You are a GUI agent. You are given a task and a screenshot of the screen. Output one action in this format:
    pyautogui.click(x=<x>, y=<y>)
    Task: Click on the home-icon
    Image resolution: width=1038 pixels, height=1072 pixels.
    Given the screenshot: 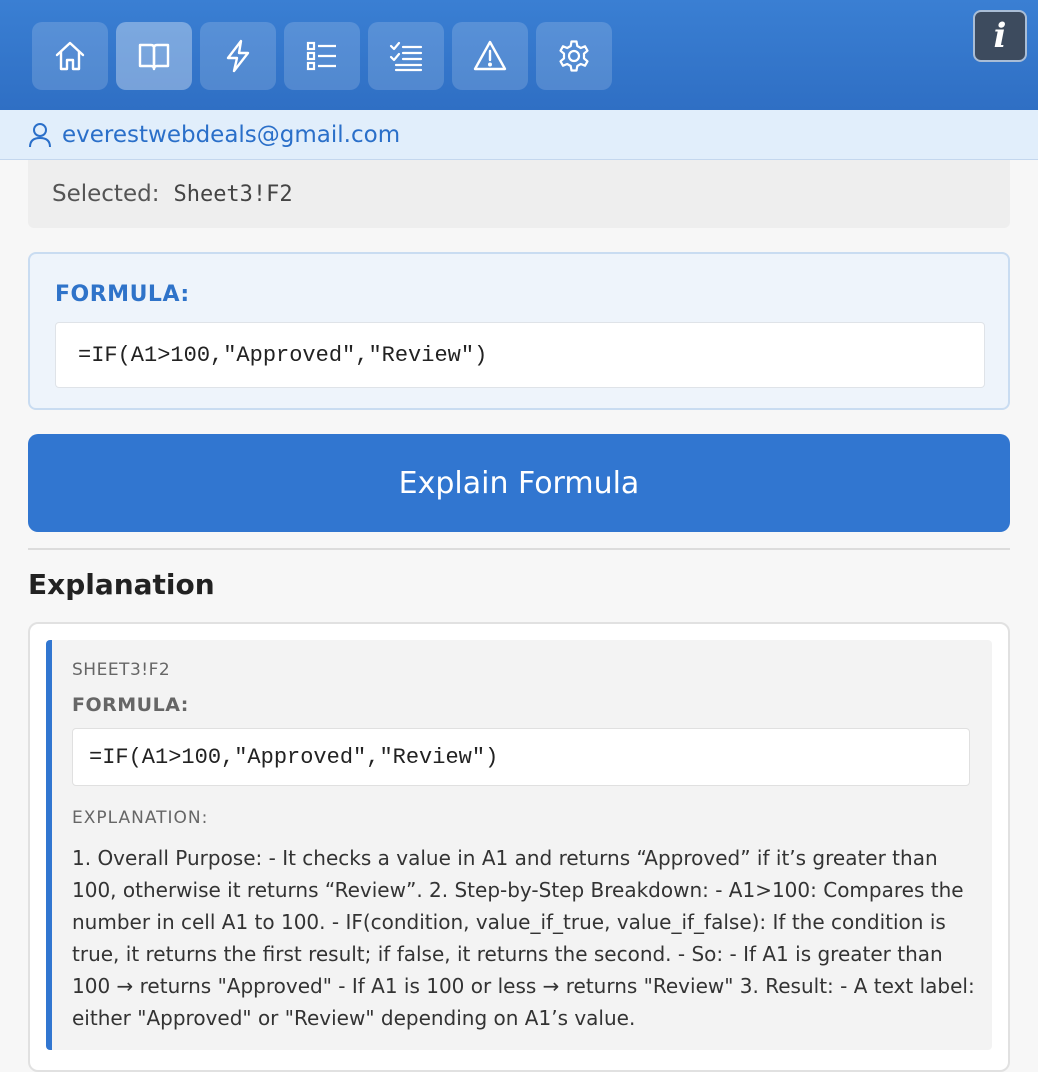 What is the action you would take?
    pyautogui.click(x=70, y=56)
    